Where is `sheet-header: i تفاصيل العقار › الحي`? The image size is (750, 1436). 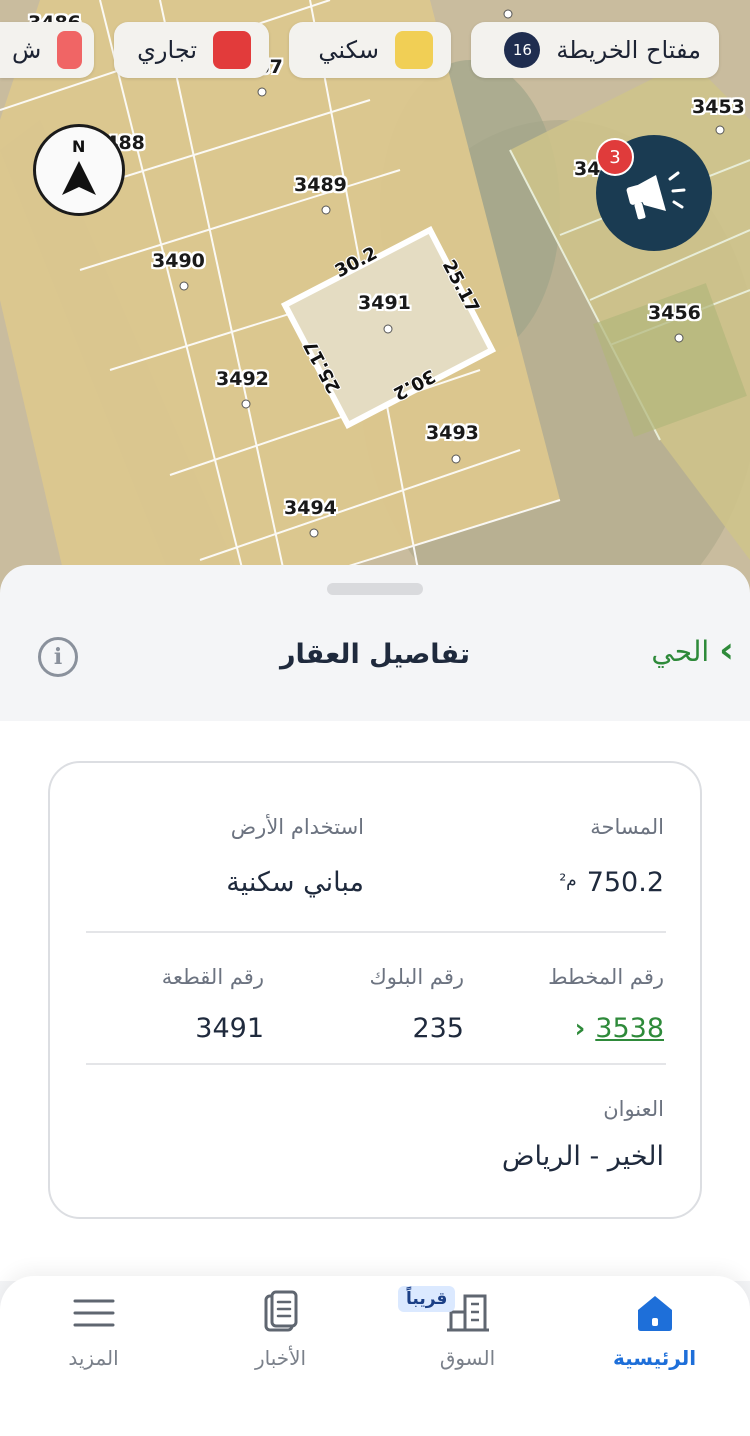 sheet-header: i تفاصيل العقار › الحي is located at coordinates (375, 665).